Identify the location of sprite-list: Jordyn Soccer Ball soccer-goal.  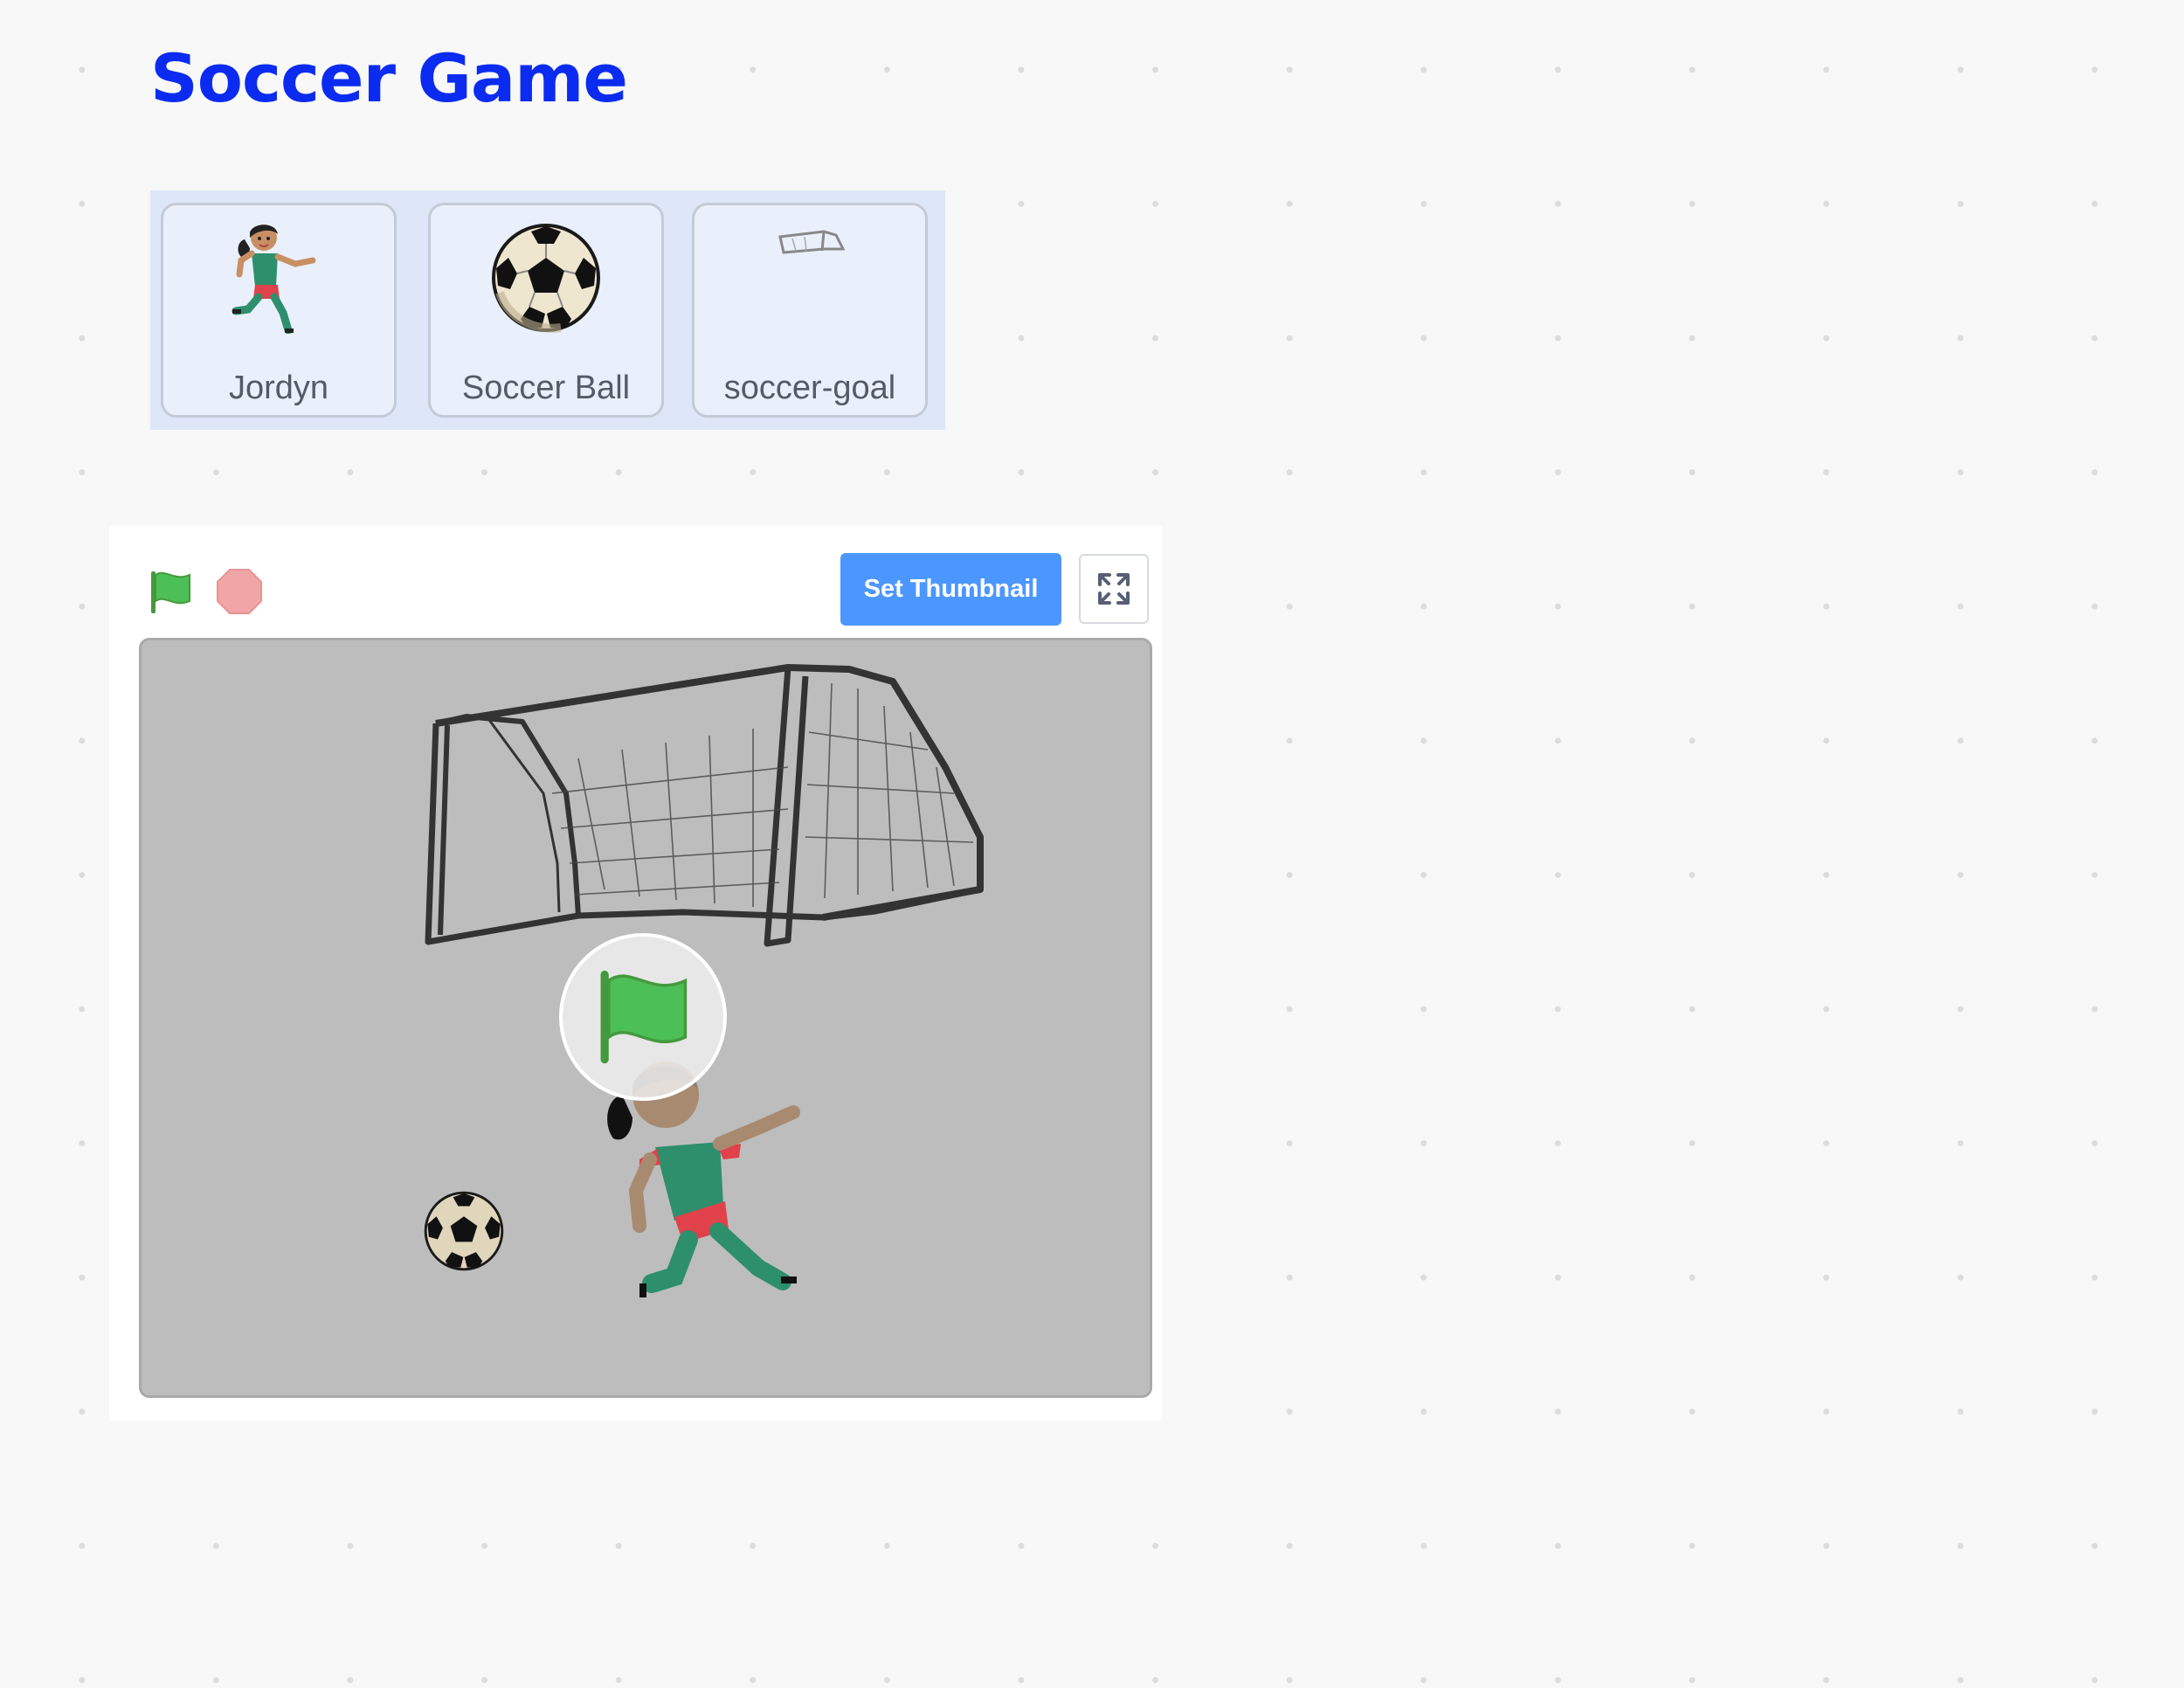
(547, 310).